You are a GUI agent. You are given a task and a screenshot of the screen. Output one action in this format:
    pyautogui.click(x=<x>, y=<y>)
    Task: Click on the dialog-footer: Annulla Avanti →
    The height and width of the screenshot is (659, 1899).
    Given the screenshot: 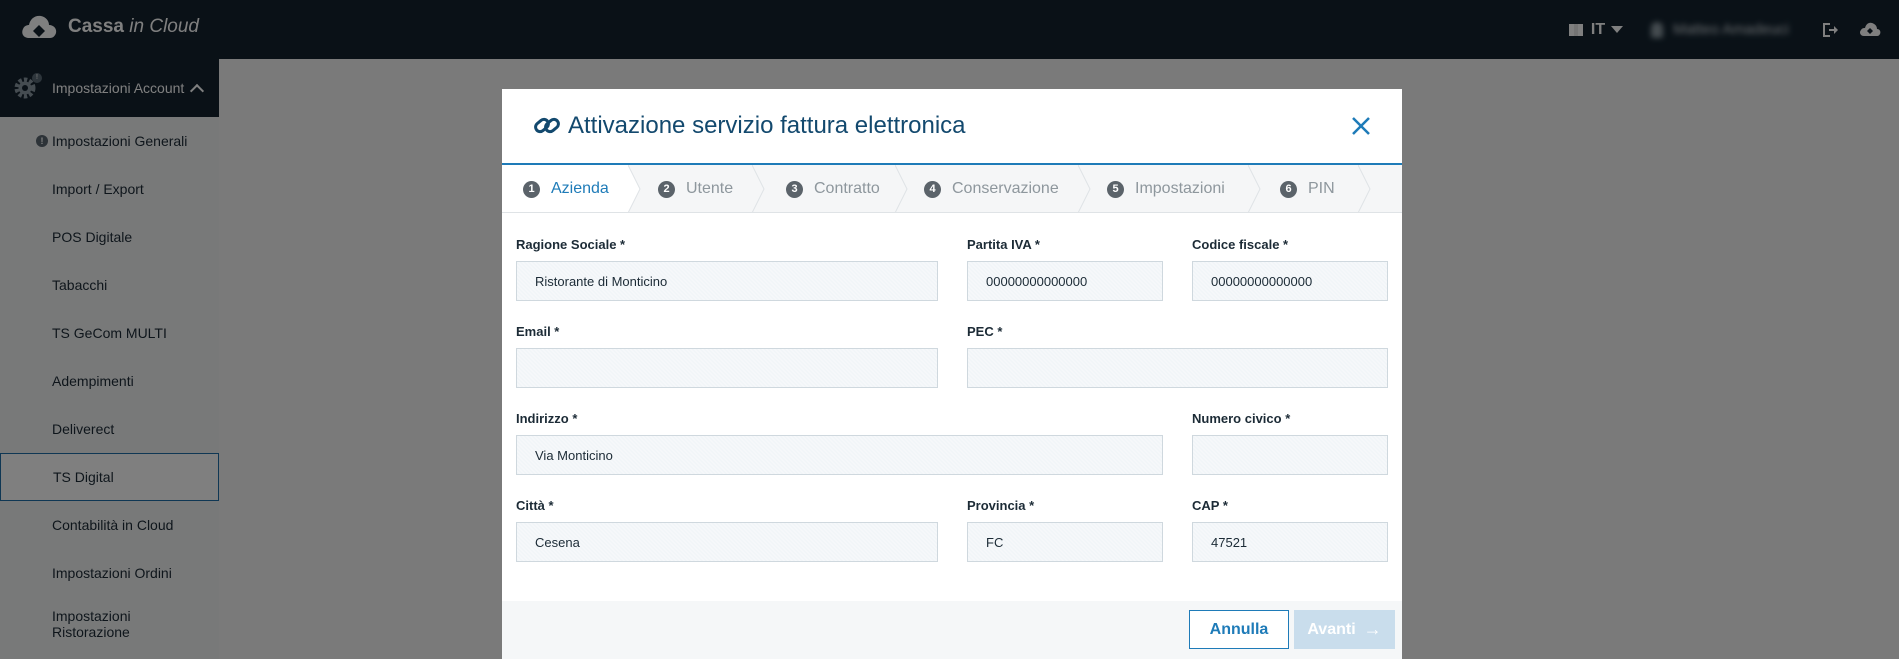 What is the action you would take?
    pyautogui.click(x=952, y=630)
    